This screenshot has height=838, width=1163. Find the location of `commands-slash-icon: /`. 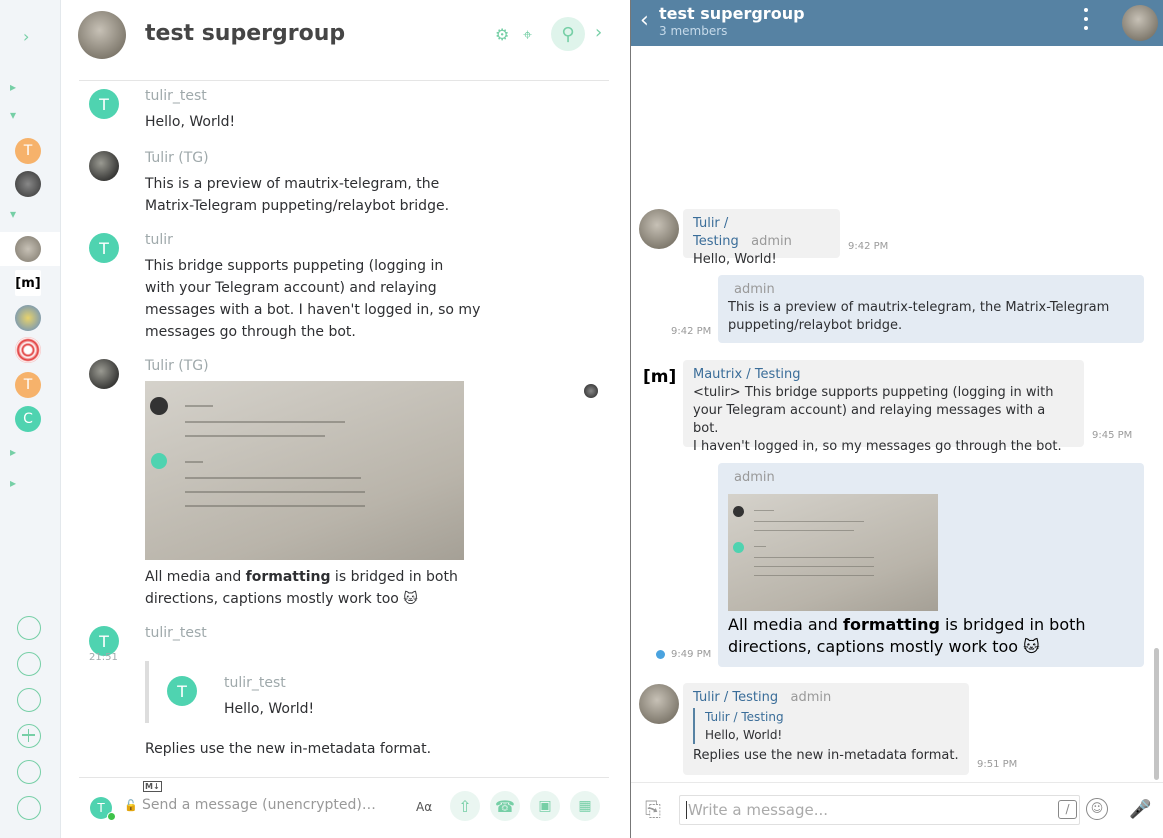

commands-slash-icon: / is located at coordinates (1067, 809).